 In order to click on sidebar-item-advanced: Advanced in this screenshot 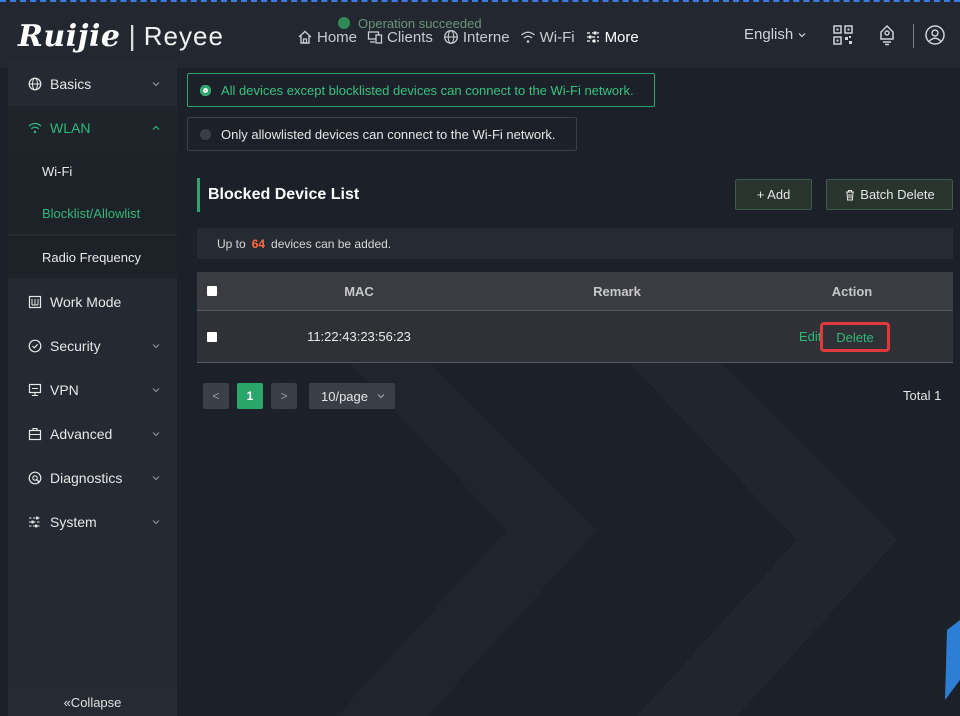, I will do `click(92, 434)`.